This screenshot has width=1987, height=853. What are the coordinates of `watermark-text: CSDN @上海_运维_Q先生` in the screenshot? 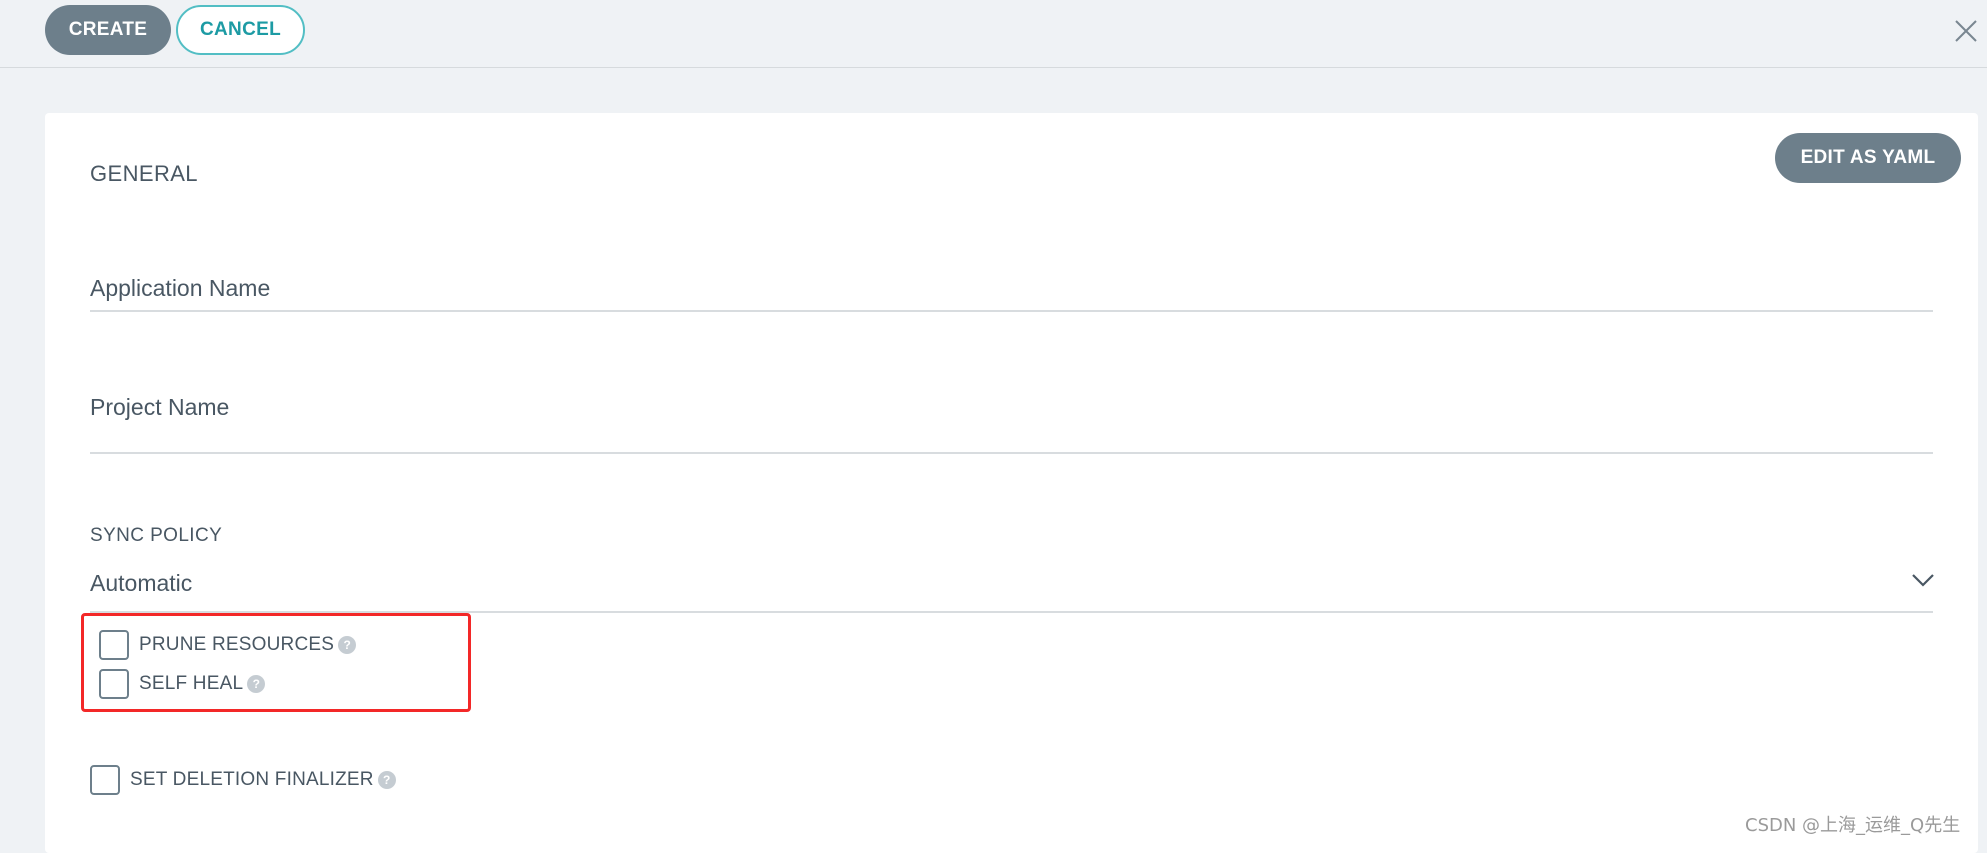 It's located at (1853, 825).